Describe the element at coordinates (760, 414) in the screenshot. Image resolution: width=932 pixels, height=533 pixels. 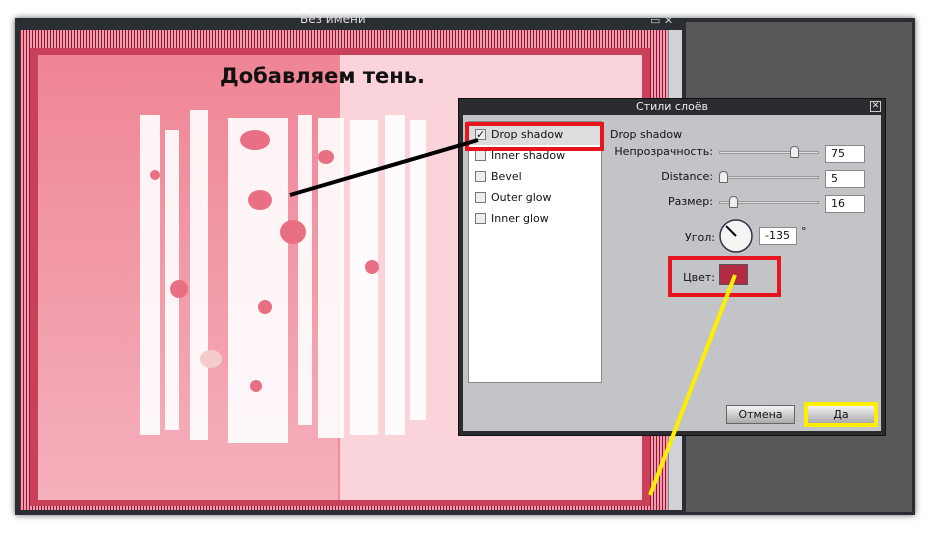
I see `cancel-button: Отмена` at that location.